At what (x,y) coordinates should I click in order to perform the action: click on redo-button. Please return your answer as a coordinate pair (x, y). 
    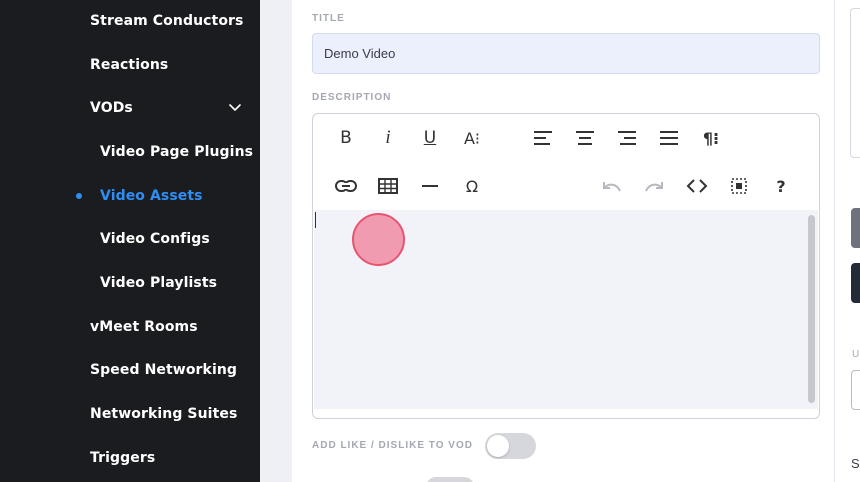
    Looking at the image, I should click on (654, 186).